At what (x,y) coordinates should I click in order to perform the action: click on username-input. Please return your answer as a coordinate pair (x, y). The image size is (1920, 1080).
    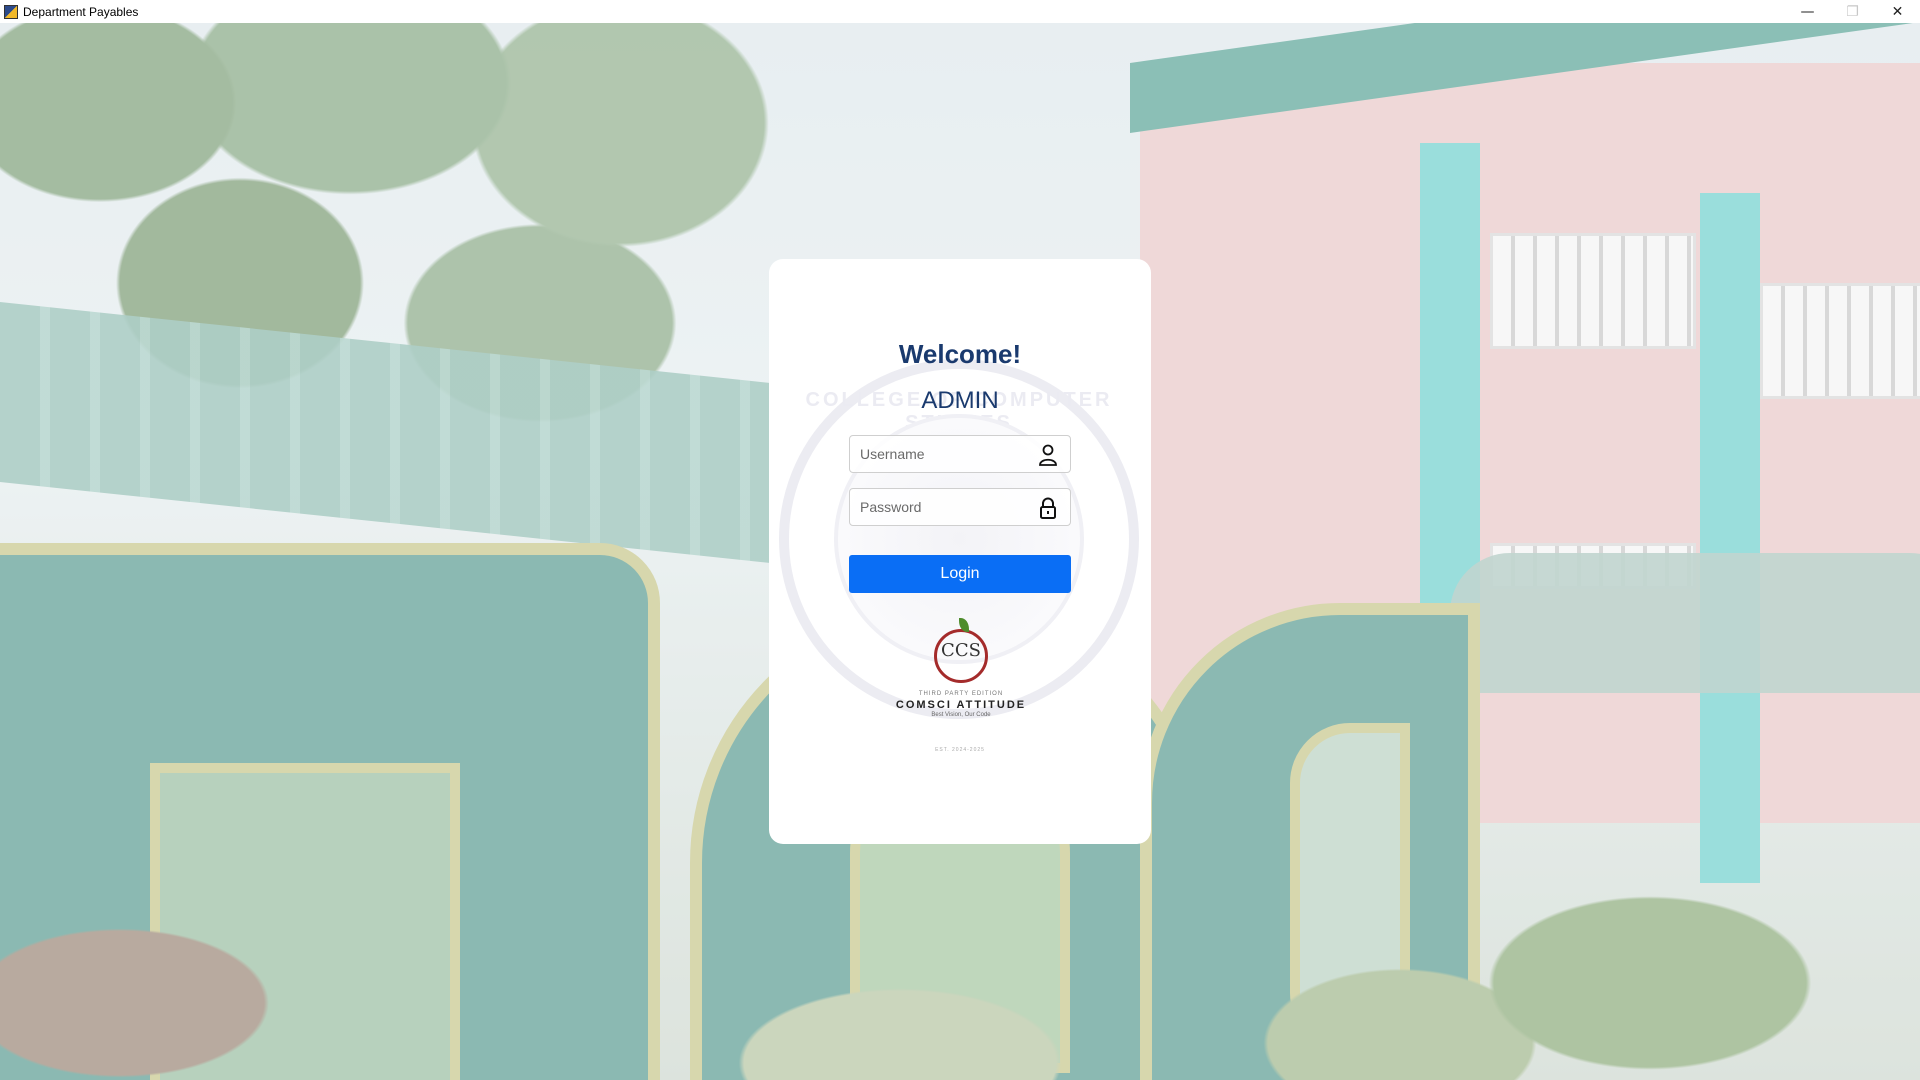
    Looking at the image, I should click on (941, 454).